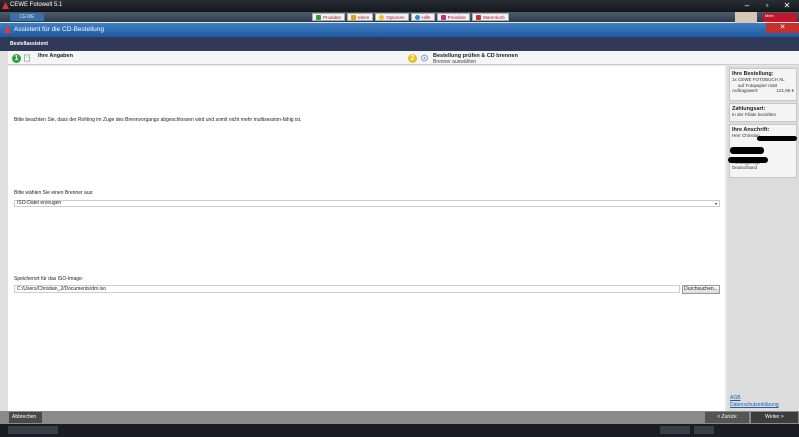  Describe the element at coordinates (399, 417) in the screenshot. I see `footer-bar` at that location.